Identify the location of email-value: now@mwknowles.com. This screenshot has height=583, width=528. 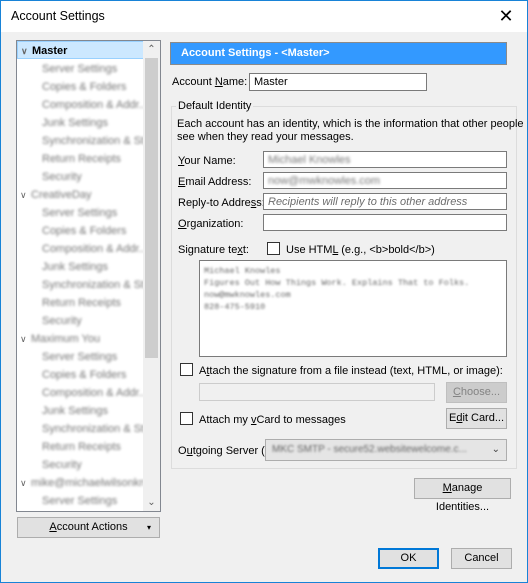
(324, 181).